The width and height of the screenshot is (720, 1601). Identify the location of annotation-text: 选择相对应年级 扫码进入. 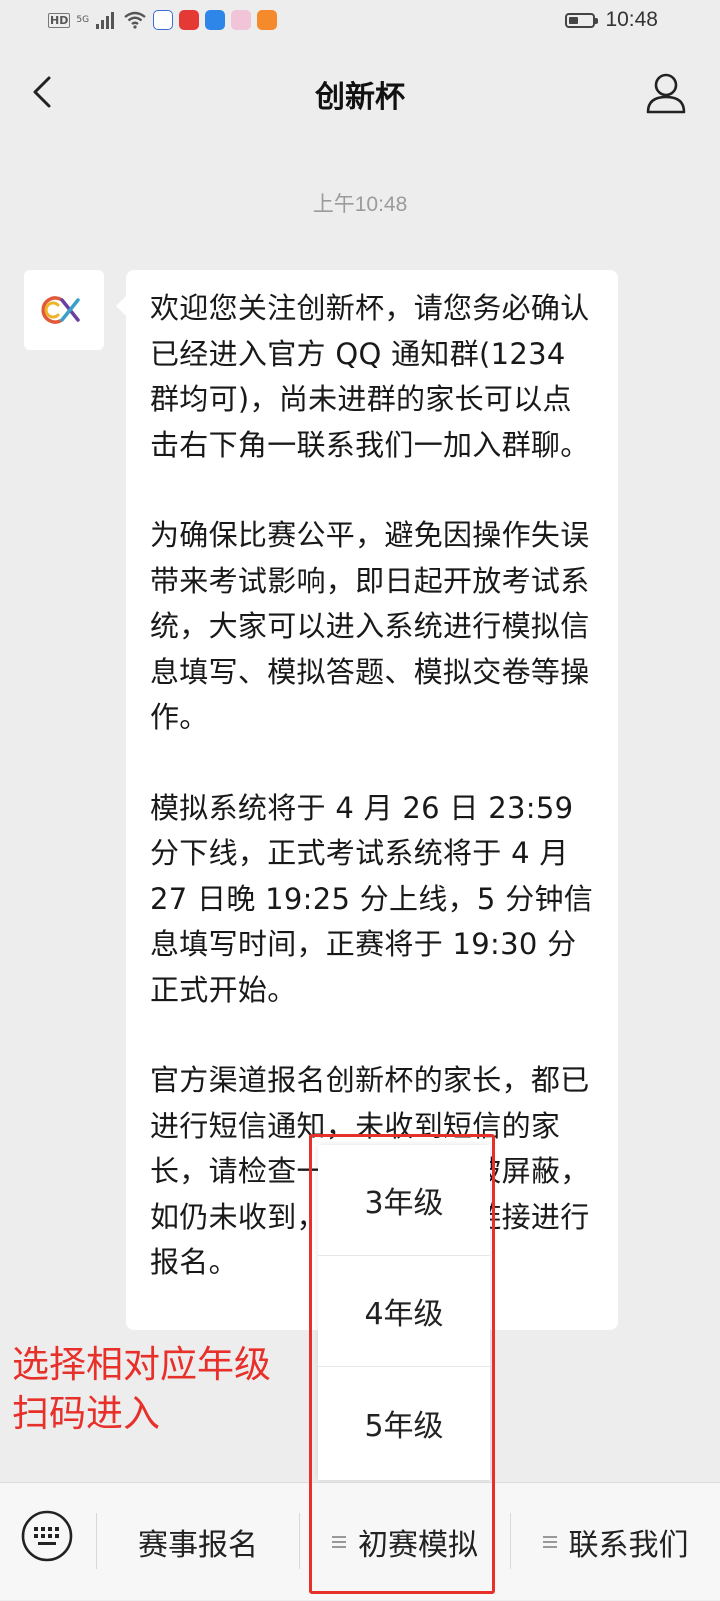
(162, 1389).